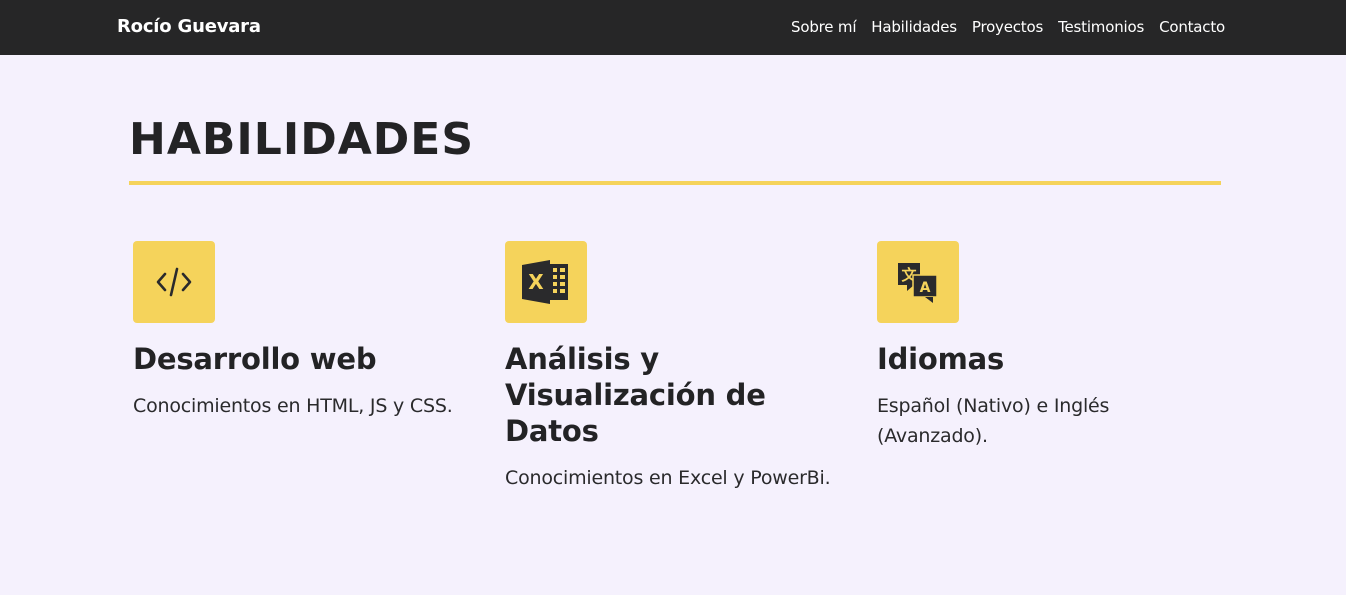 Image resolution: width=1346 pixels, height=595 pixels. I want to click on section-title-underline, so click(675, 183).